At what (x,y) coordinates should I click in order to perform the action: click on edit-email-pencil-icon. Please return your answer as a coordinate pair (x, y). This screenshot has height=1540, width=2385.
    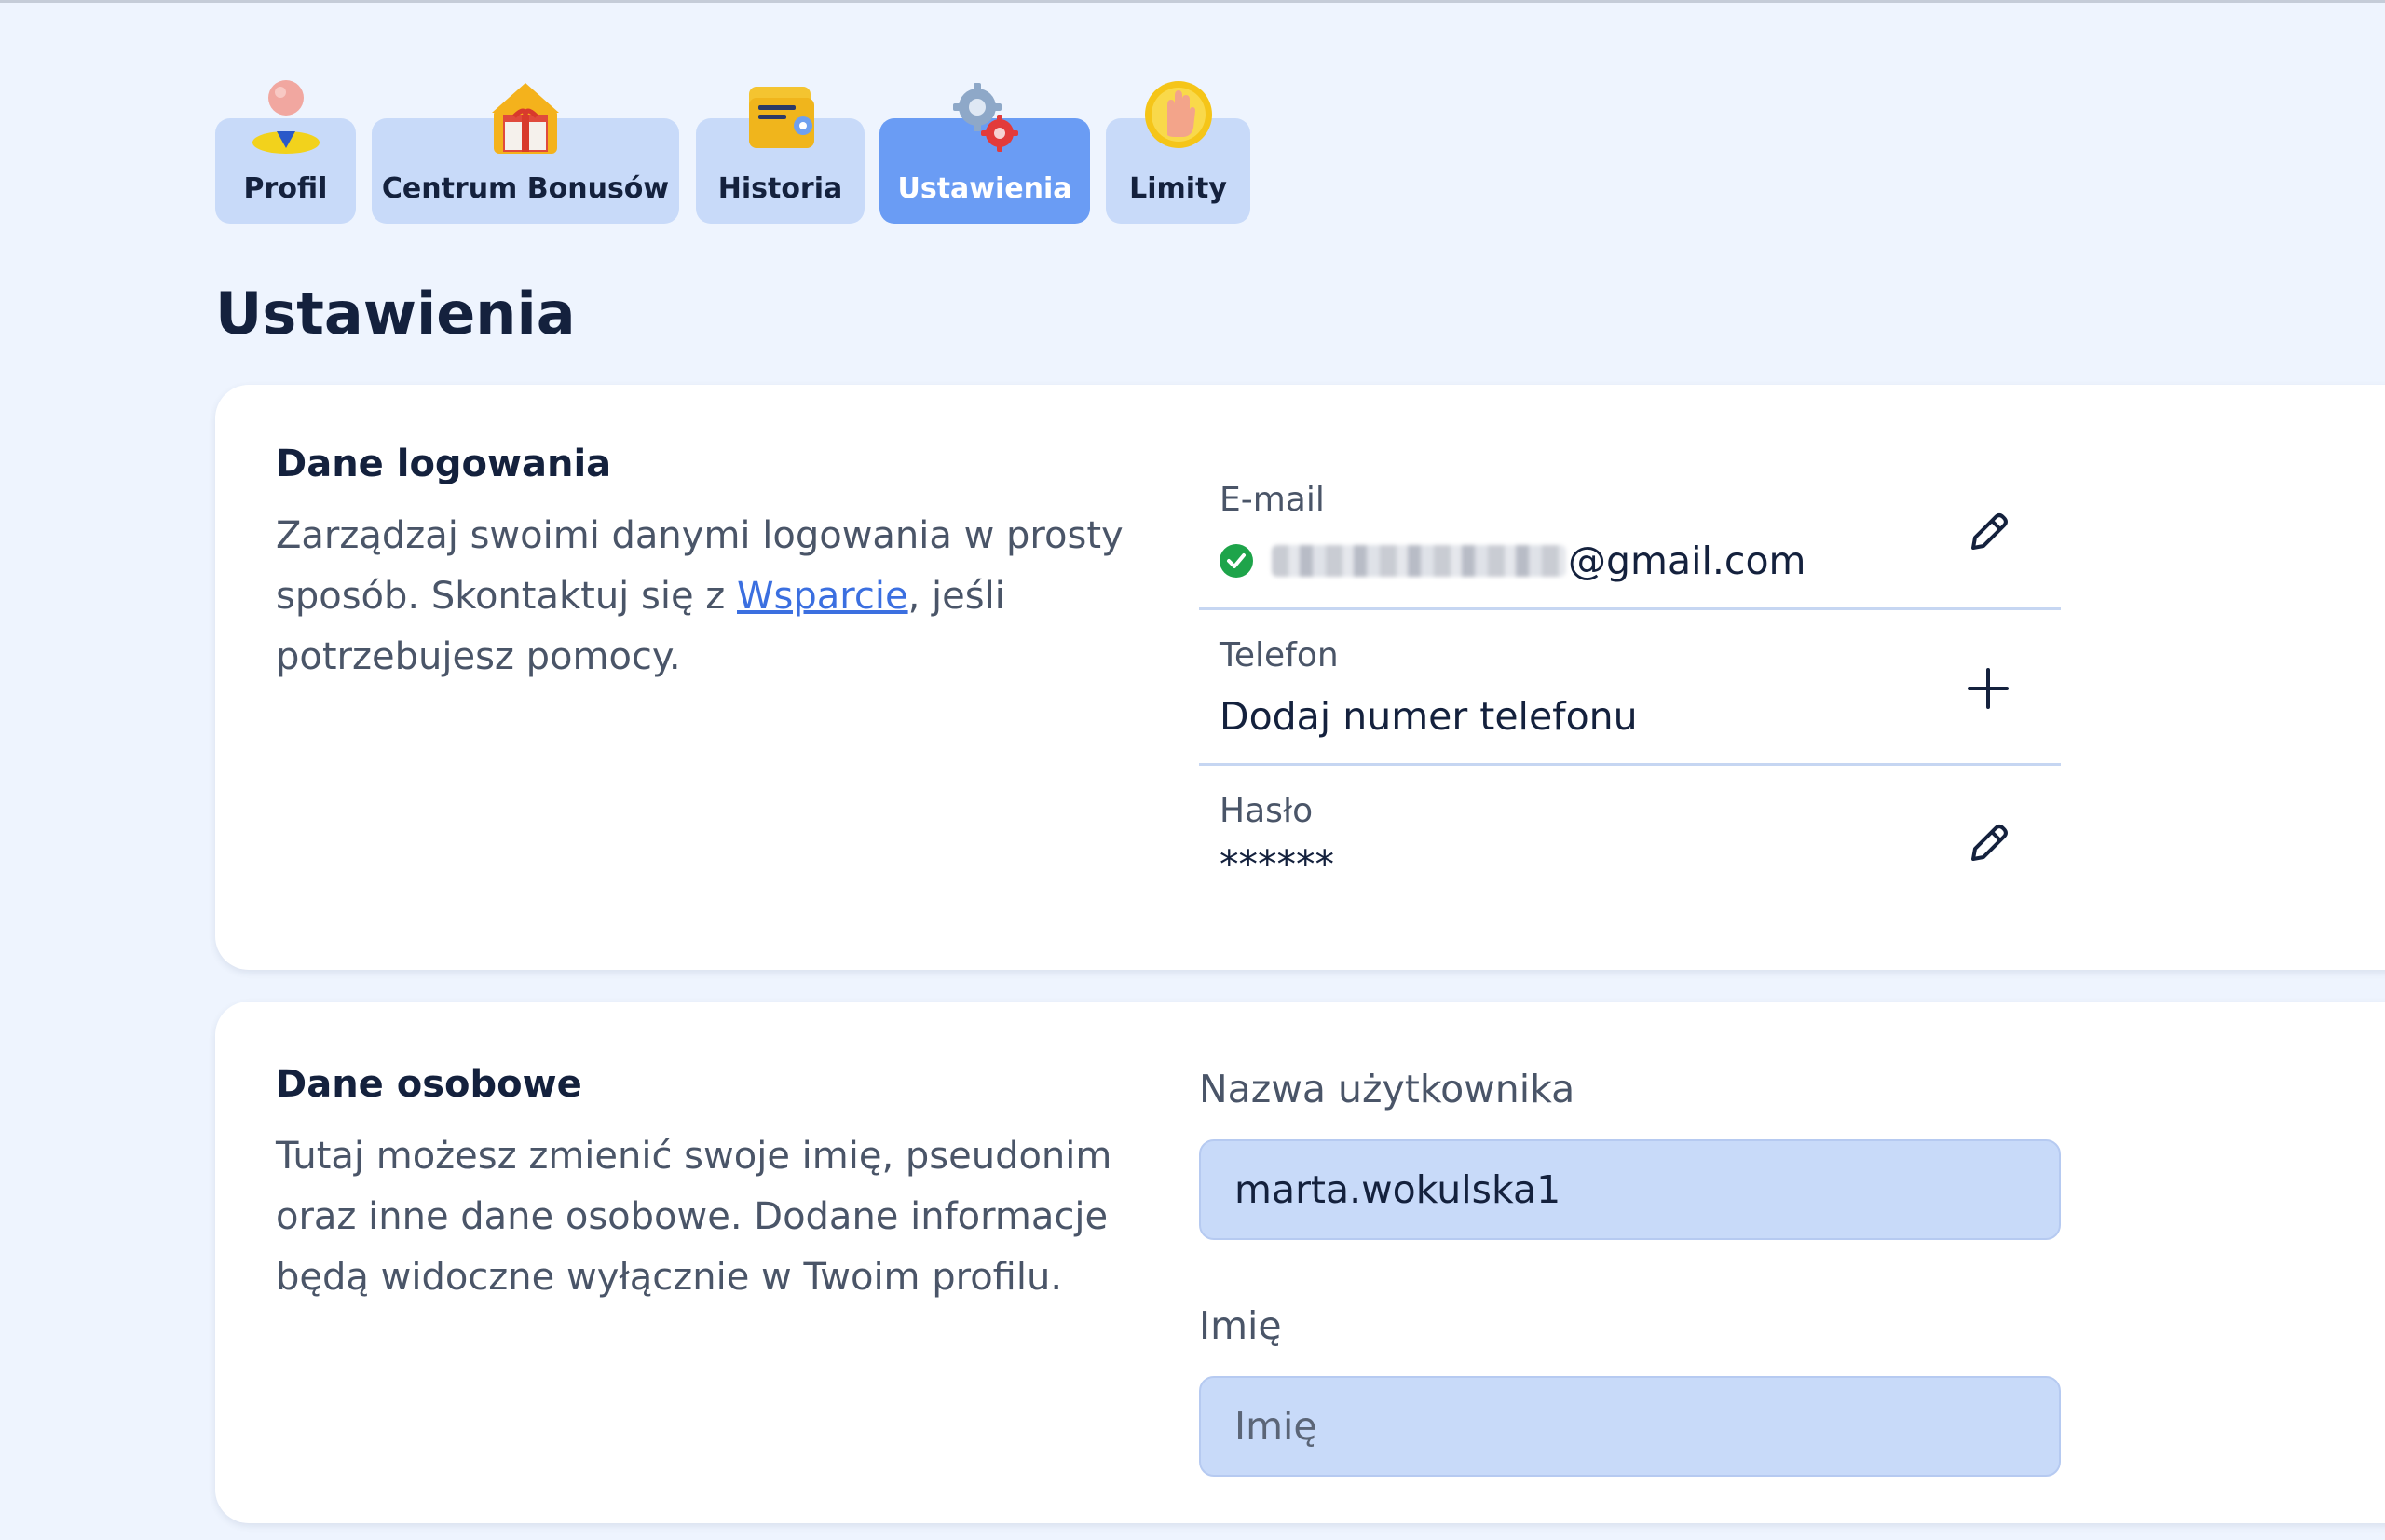
    Looking at the image, I should click on (1988, 533).